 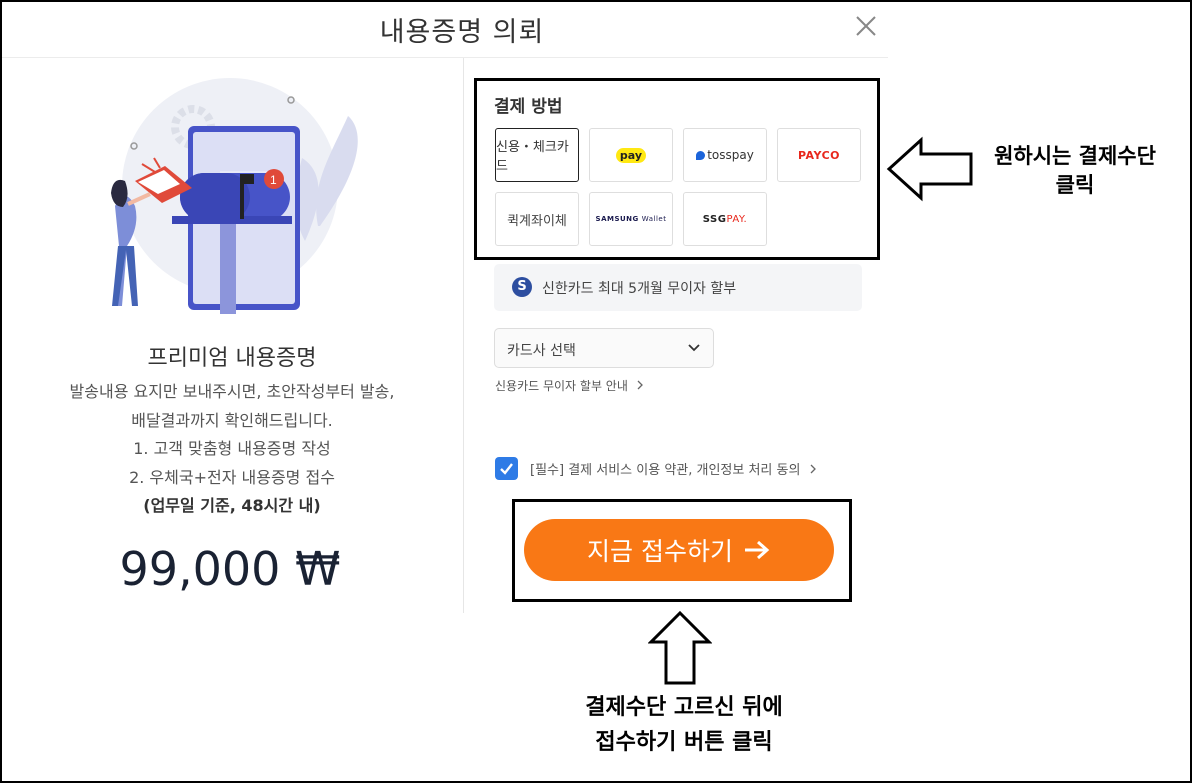 I want to click on pay-method-tosspay: tosspay, so click(x=725, y=155).